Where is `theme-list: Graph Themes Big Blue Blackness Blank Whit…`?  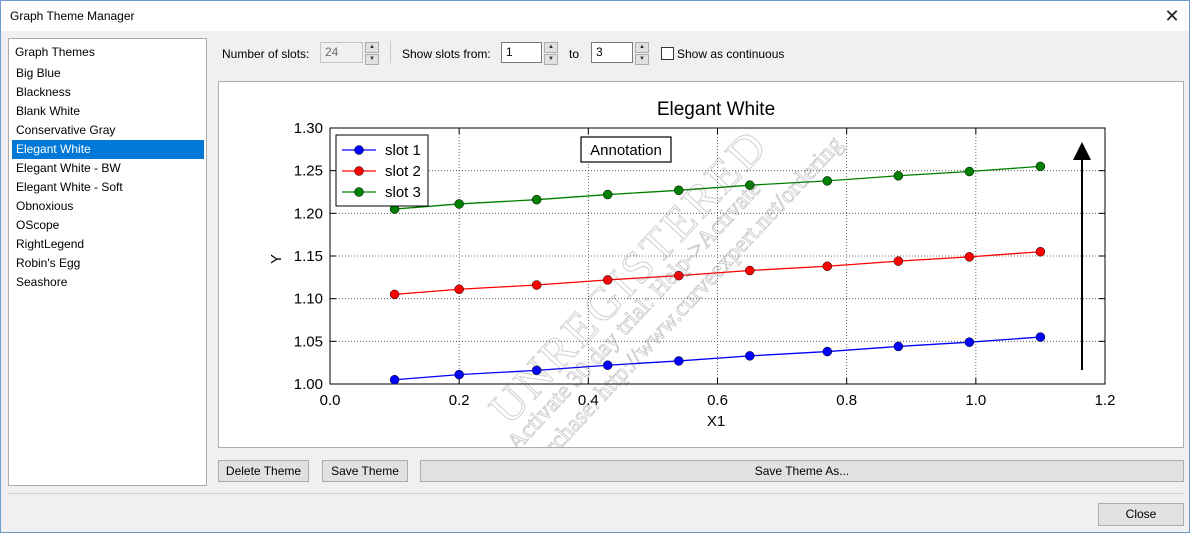 theme-list: Graph Themes Big Blue Blackness Blank Whit… is located at coordinates (107, 262).